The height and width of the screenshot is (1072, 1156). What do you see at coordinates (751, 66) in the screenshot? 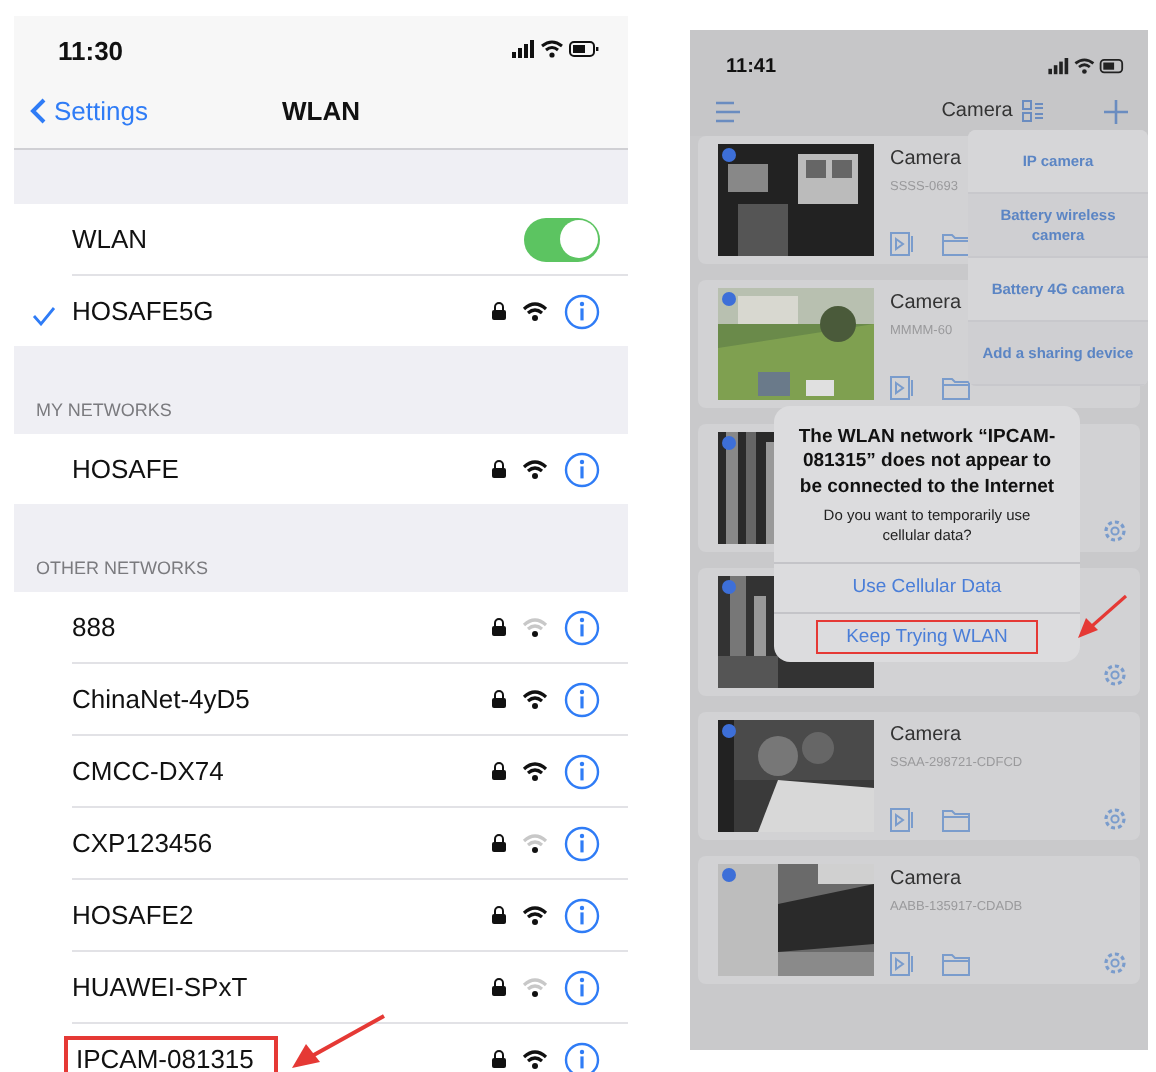
I see `status-time: 11:41` at bounding box center [751, 66].